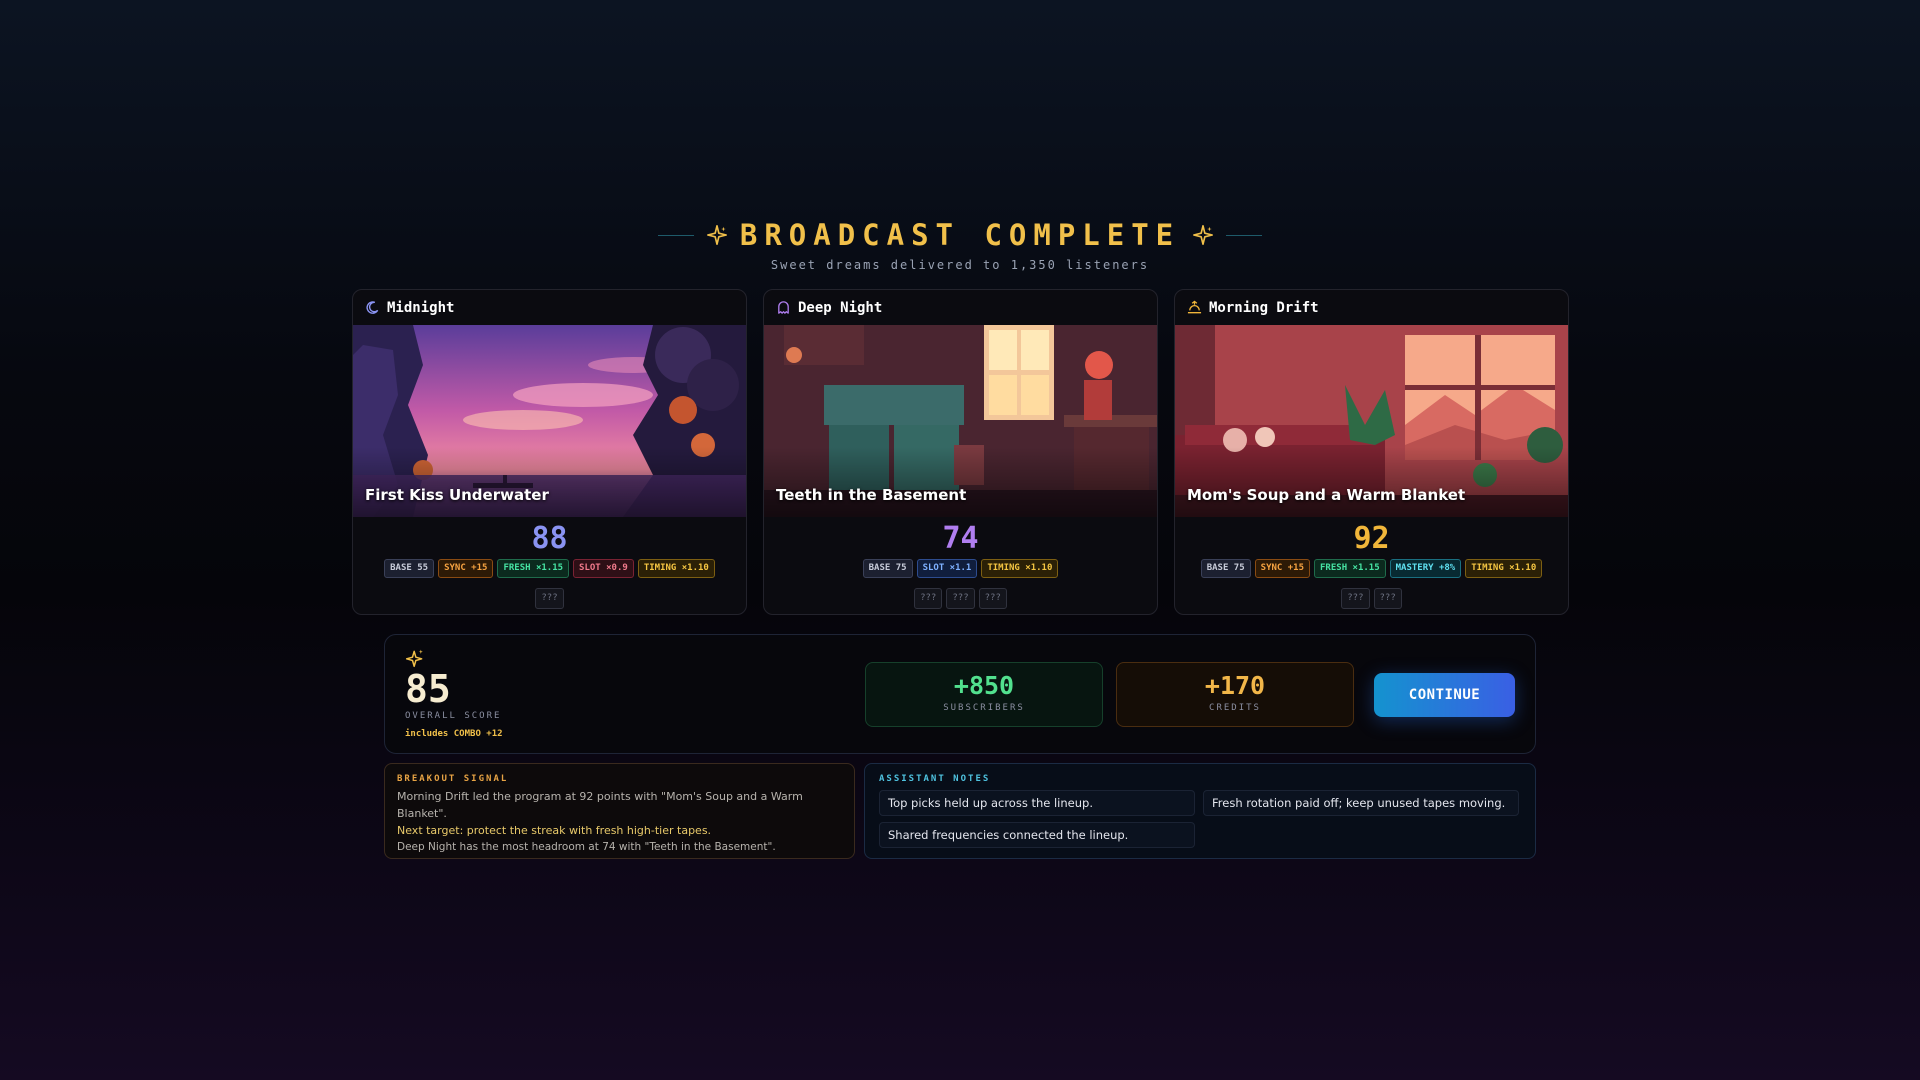  I want to click on tape-artwork: Mom's Soup and a Warm Blanket, so click(1371, 421).